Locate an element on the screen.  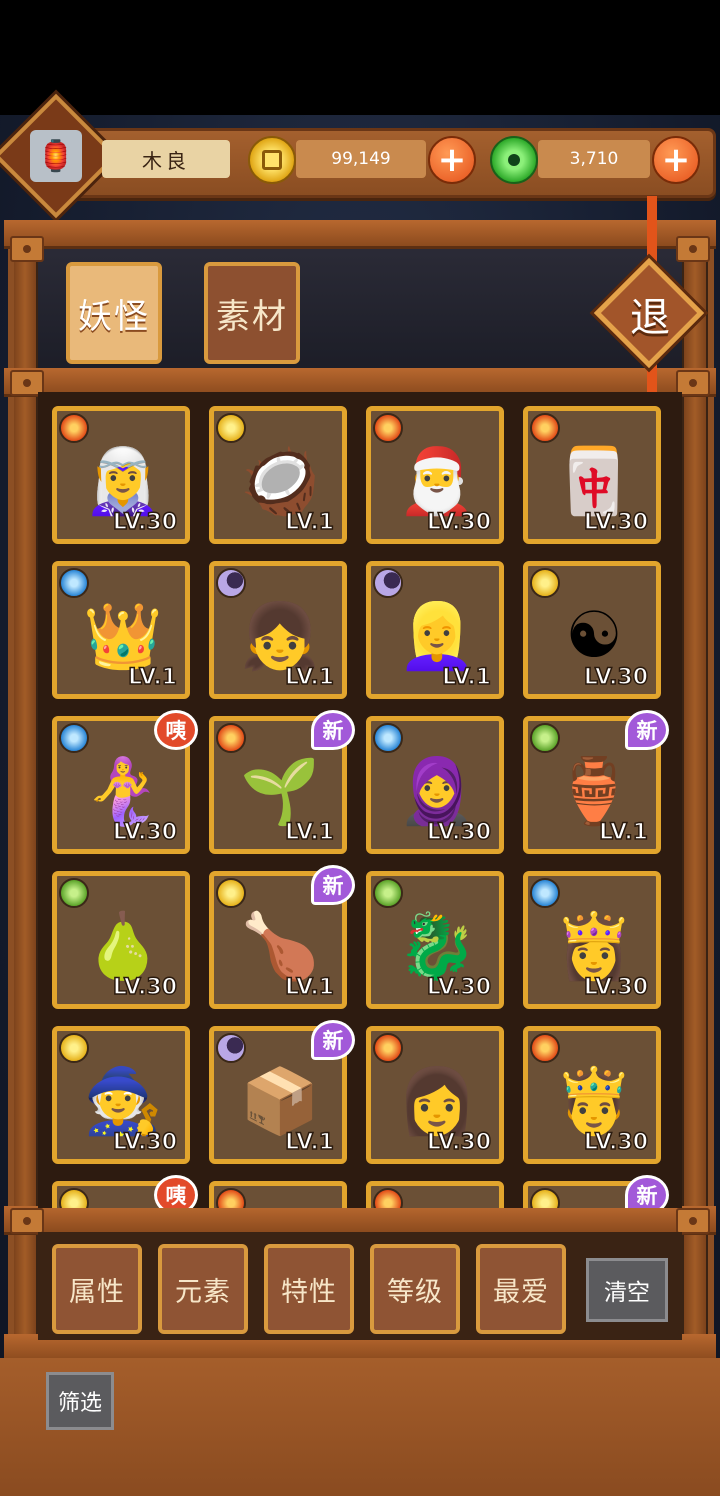
clear-button: 清空 is located at coordinates (627, 1290).